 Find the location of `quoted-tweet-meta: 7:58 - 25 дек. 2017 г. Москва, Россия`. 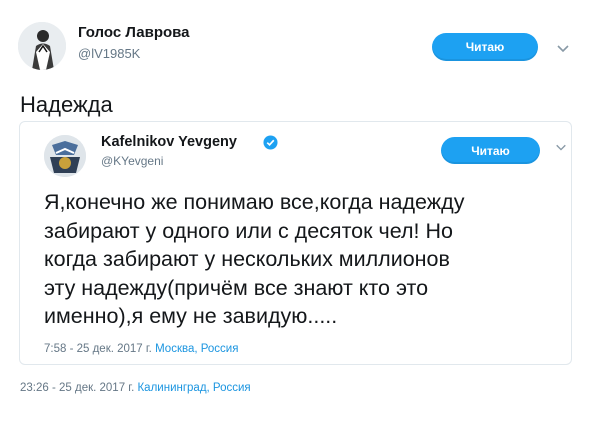

quoted-tweet-meta: 7:58 - 25 дек. 2017 г. Москва, Россия is located at coordinates (141, 349).